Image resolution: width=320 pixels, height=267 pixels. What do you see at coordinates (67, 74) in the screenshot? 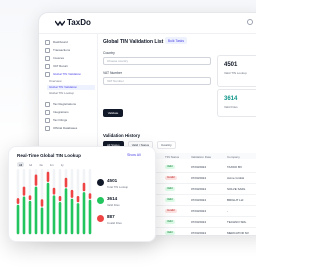
I see `sidebar-item-label: Global TIN Validation` at bounding box center [67, 74].